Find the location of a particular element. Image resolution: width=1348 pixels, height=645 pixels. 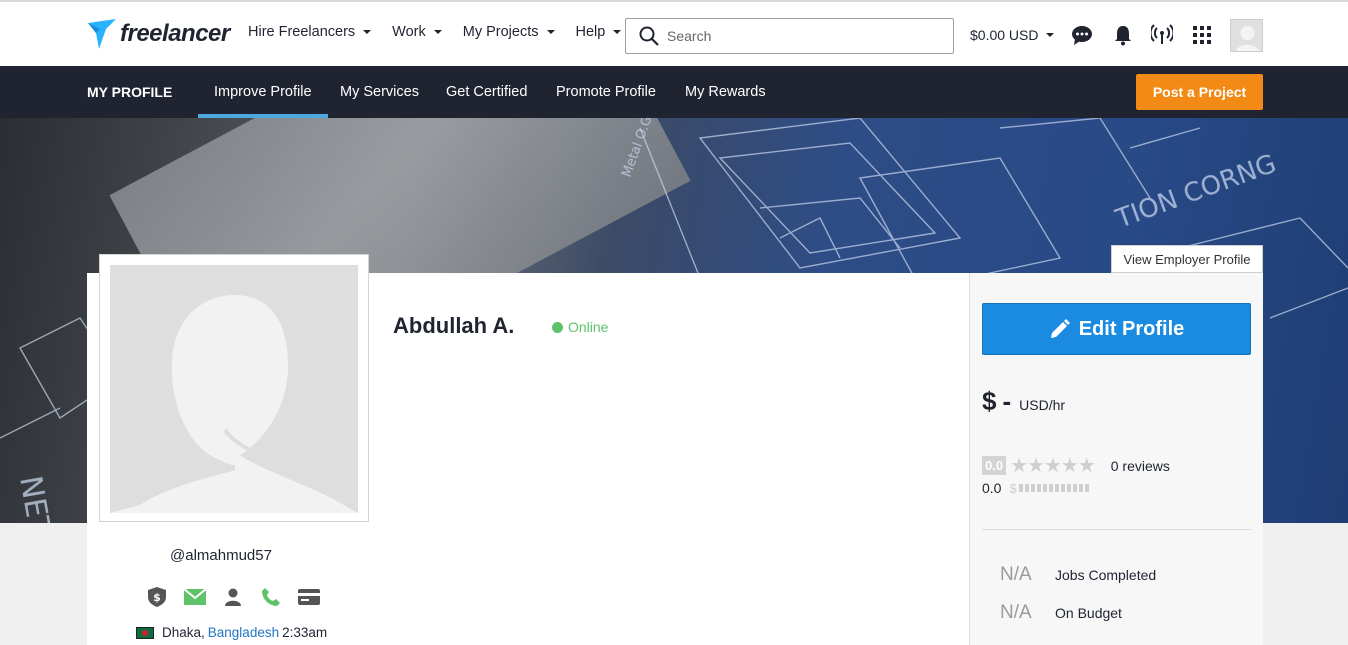

side-divider is located at coordinates (1116, 529).